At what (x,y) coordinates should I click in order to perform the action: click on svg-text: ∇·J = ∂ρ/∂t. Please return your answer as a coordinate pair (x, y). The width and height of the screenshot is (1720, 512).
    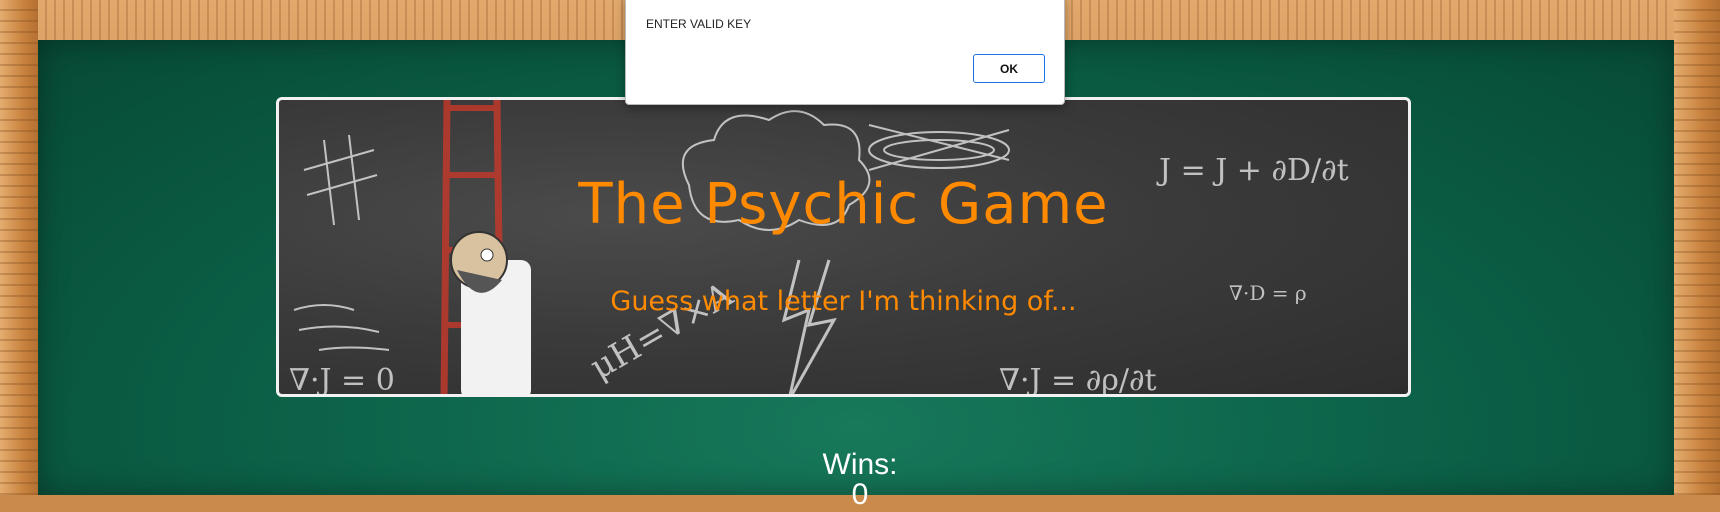
    Looking at the image, I should click on (1078, 380).